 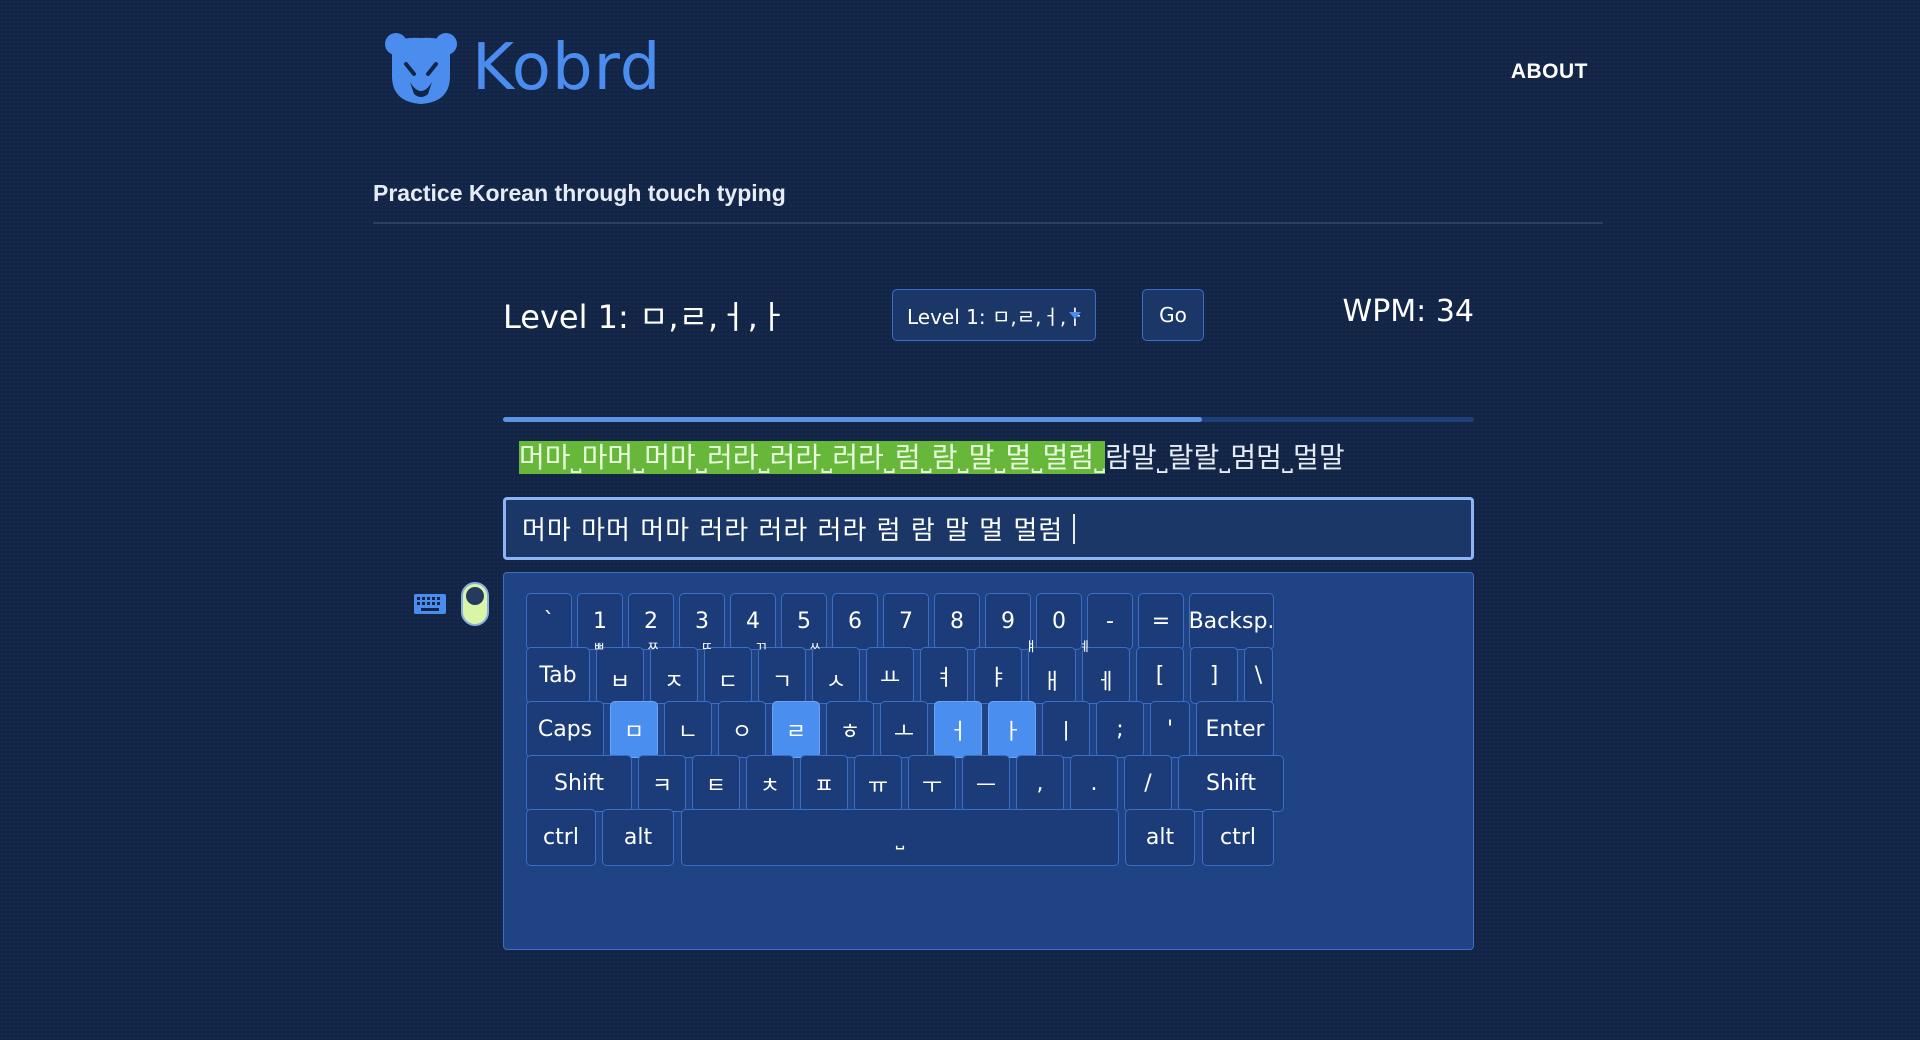 What do you see at coordinates (998, 675) in the screenshot?
I see `key-1-8-e38591: ㅑ` at bounding box center [998, 675].